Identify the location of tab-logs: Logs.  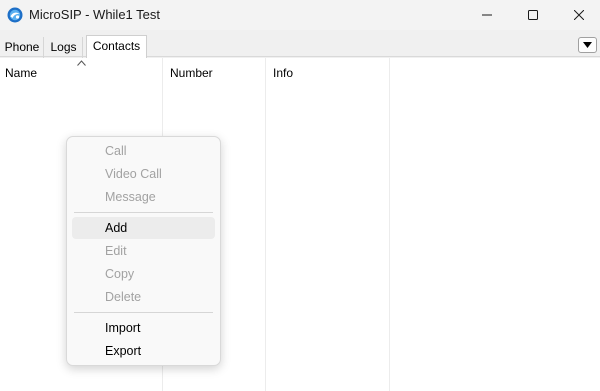
(64, 47).